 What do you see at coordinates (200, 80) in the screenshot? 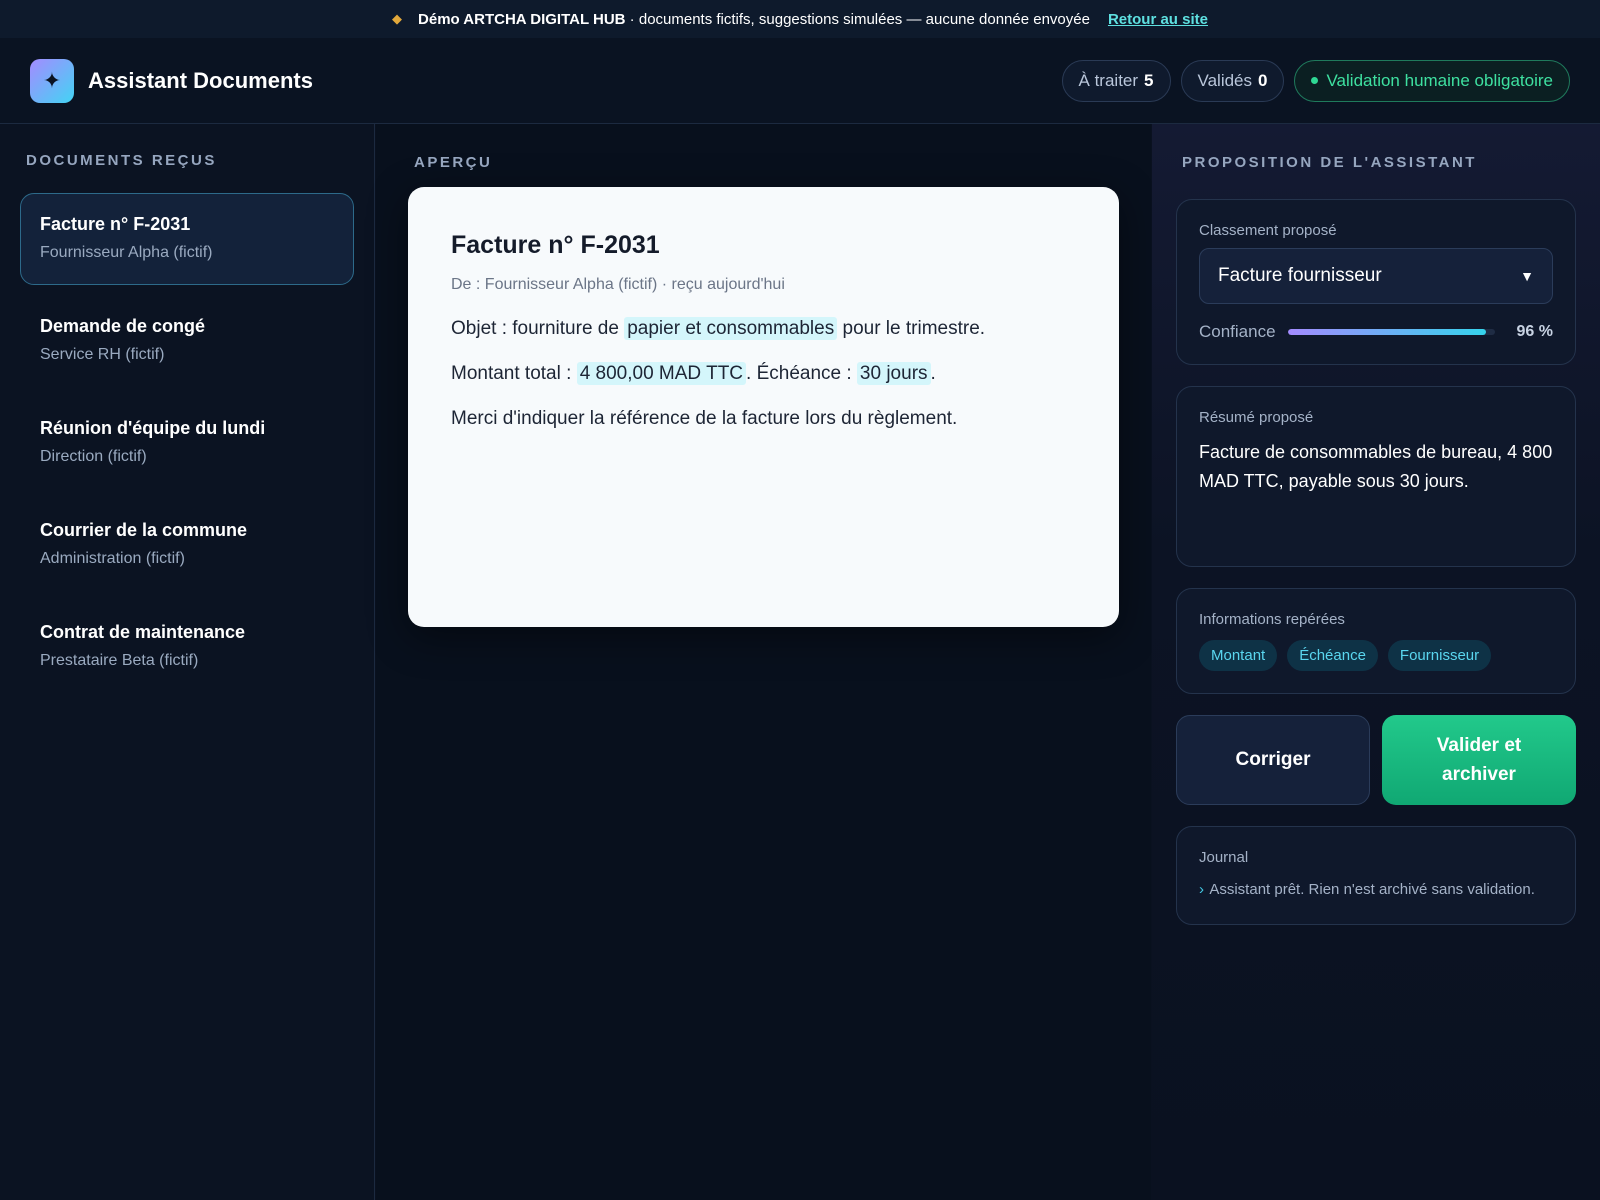
I see `app-title: Assistant Documents` at bounding box center [200, 80].